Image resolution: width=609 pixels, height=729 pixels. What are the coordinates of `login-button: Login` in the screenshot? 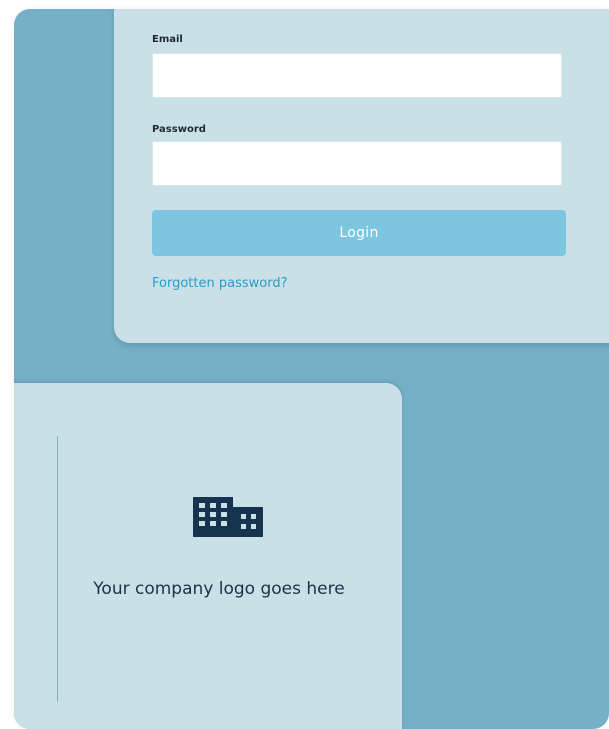 It's located at (359, 233).